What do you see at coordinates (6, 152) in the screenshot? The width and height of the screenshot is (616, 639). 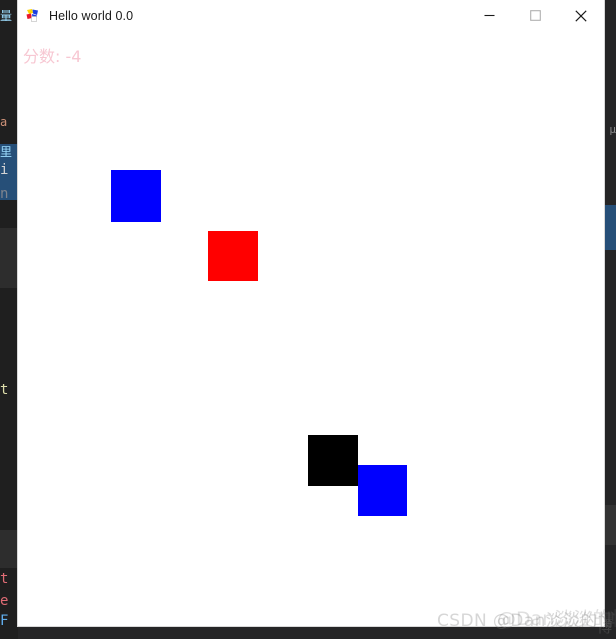 I see `ide-sliver-text: 里` at bounding box center [6, 152].